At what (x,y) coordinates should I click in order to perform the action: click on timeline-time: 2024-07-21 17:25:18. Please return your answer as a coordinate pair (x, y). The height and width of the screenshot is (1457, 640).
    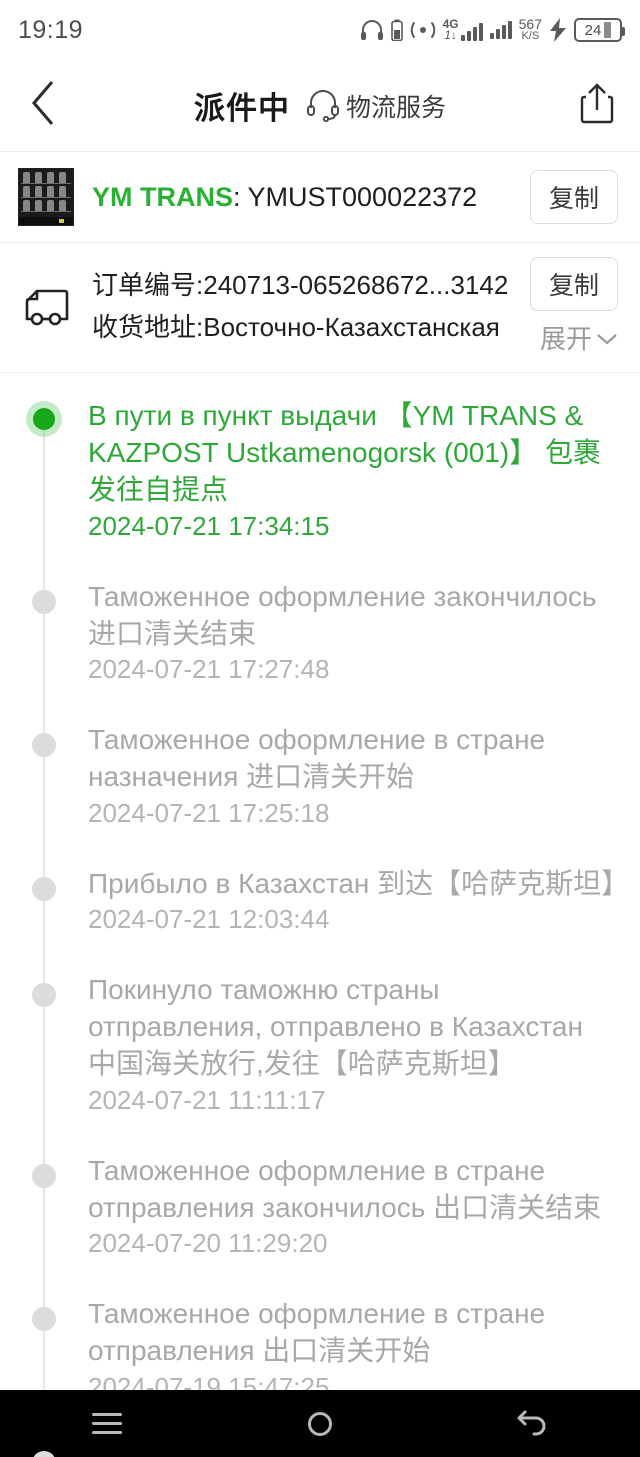
    Looking at the image, I should click on (209, 812).